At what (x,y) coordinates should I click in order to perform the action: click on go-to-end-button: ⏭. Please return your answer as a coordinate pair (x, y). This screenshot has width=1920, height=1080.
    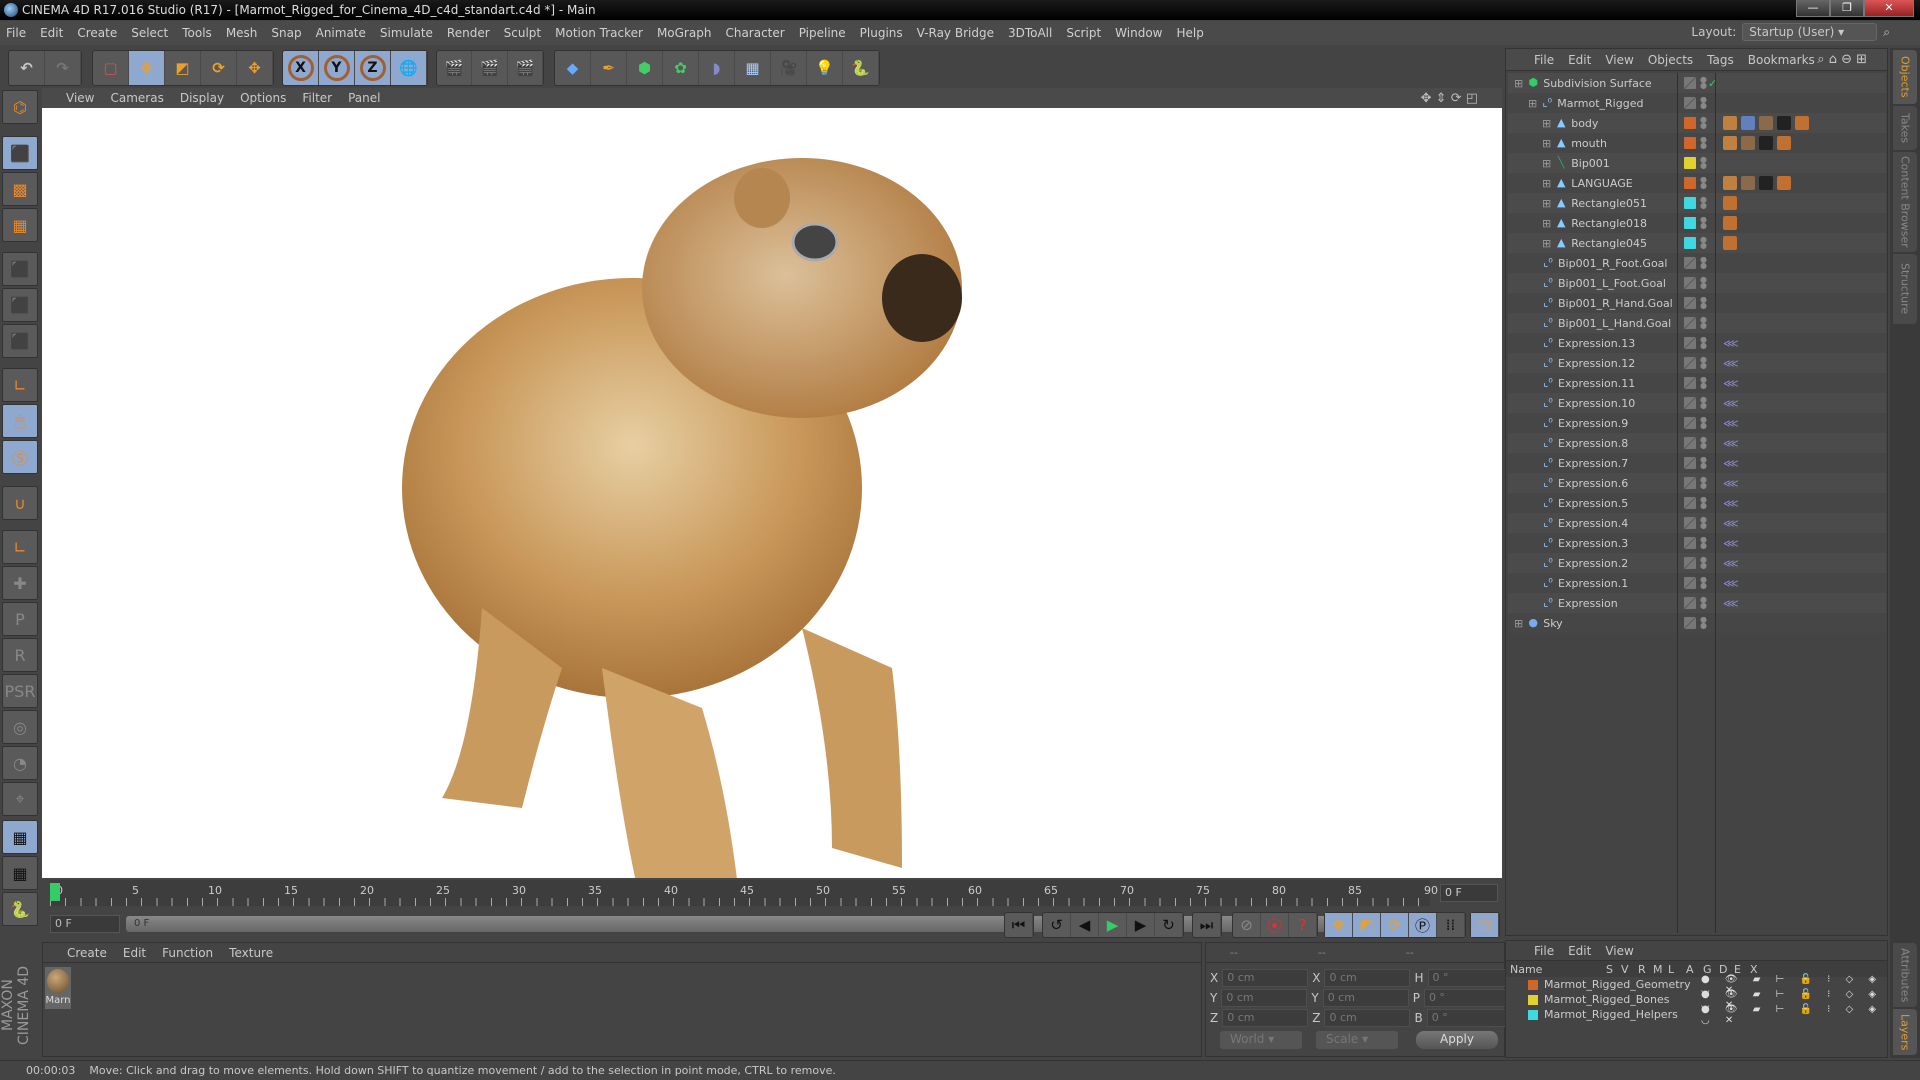
    Looking at the image, I should click on (1207, 925).